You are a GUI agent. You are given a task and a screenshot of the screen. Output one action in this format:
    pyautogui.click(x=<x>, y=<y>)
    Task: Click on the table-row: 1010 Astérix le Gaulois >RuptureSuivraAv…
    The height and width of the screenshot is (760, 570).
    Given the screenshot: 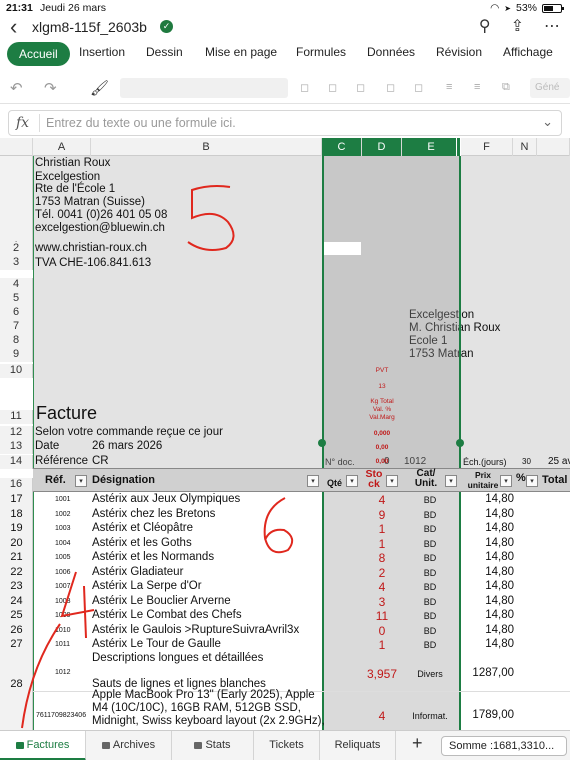 What is the action you would take?
    pyautogui.click(x=285, y=631)
    